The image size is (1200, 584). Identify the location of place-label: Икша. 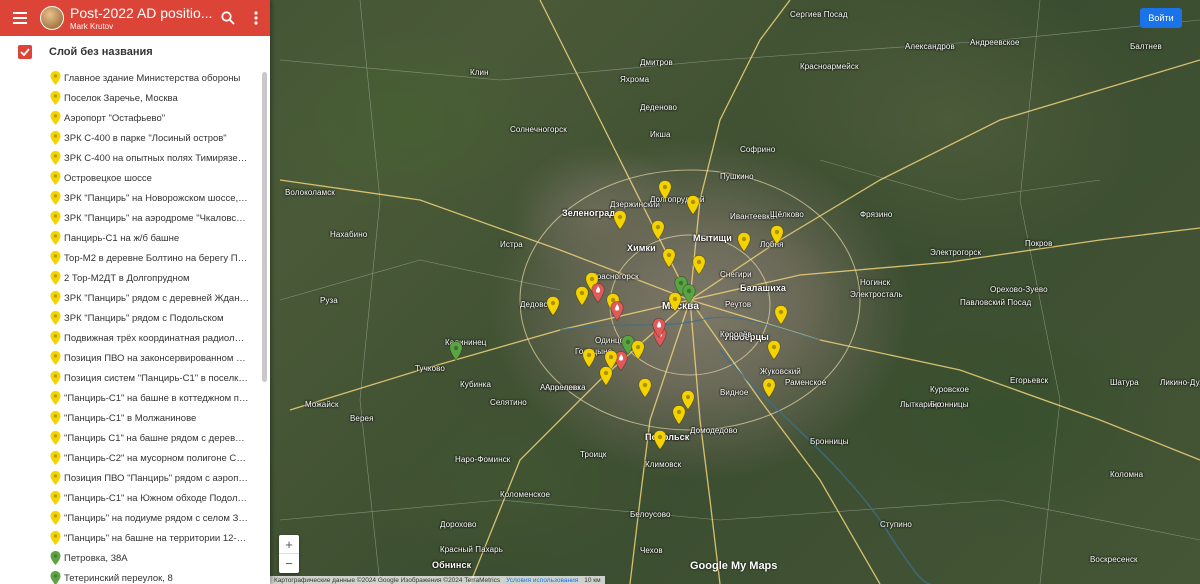
(660, 134).